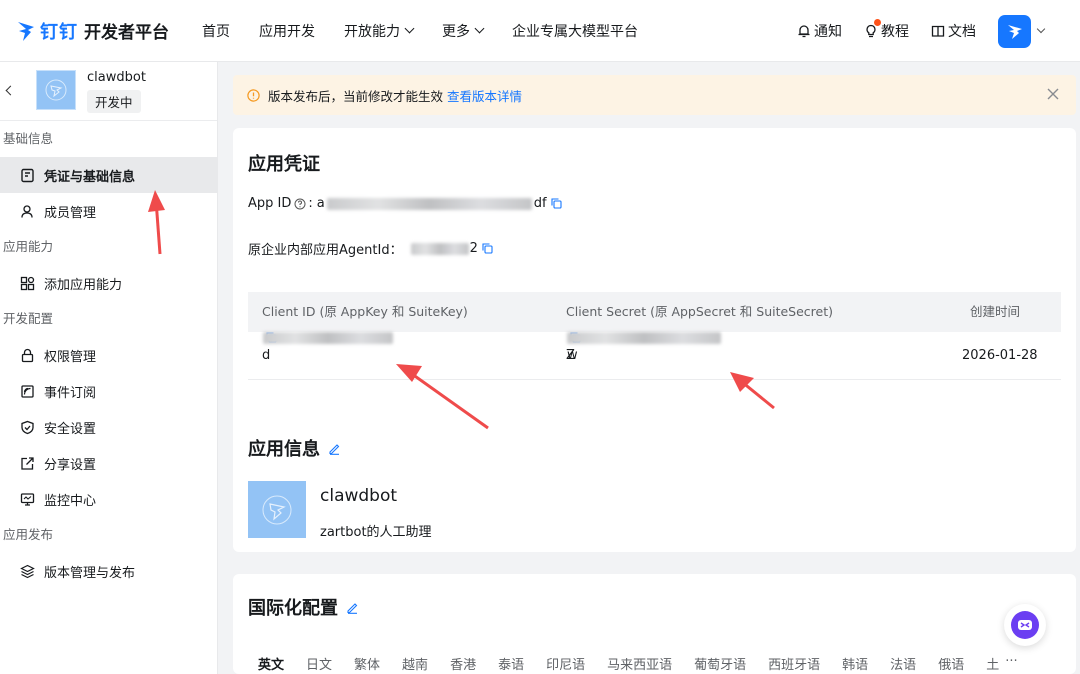  What do you see at coordinates (27, 283) in the screenshot?
I see `grid-add-icon` at bounding box center [27, 283].